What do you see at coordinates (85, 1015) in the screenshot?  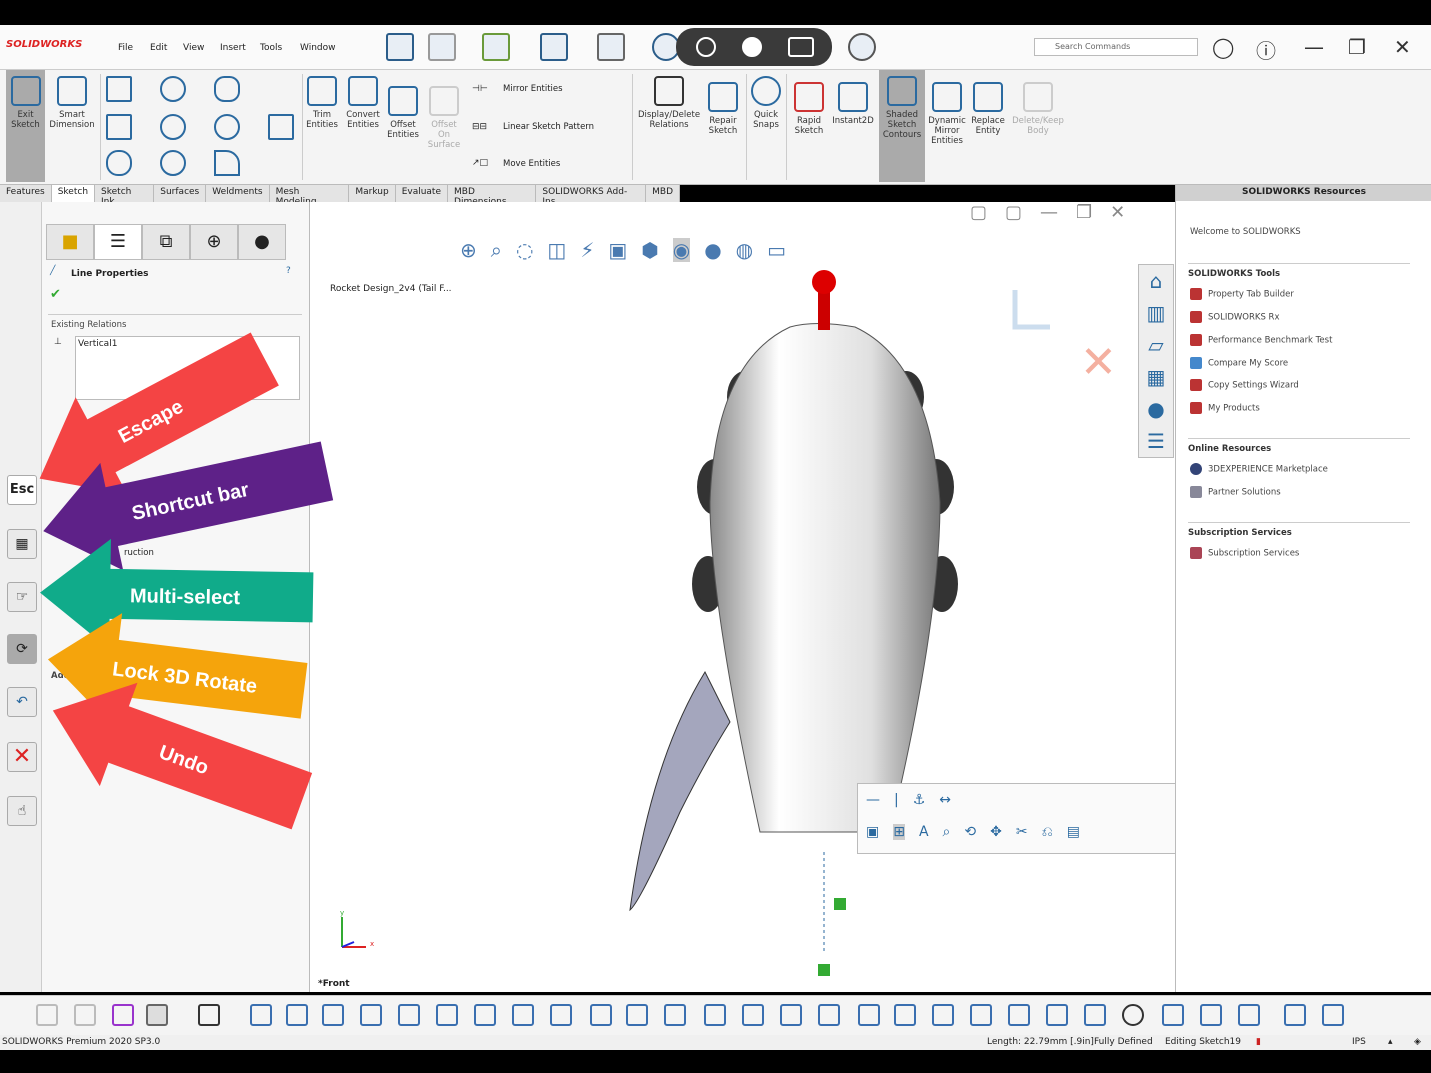 I see `filter-toggle-icon` at bounding box center [85, 1015].